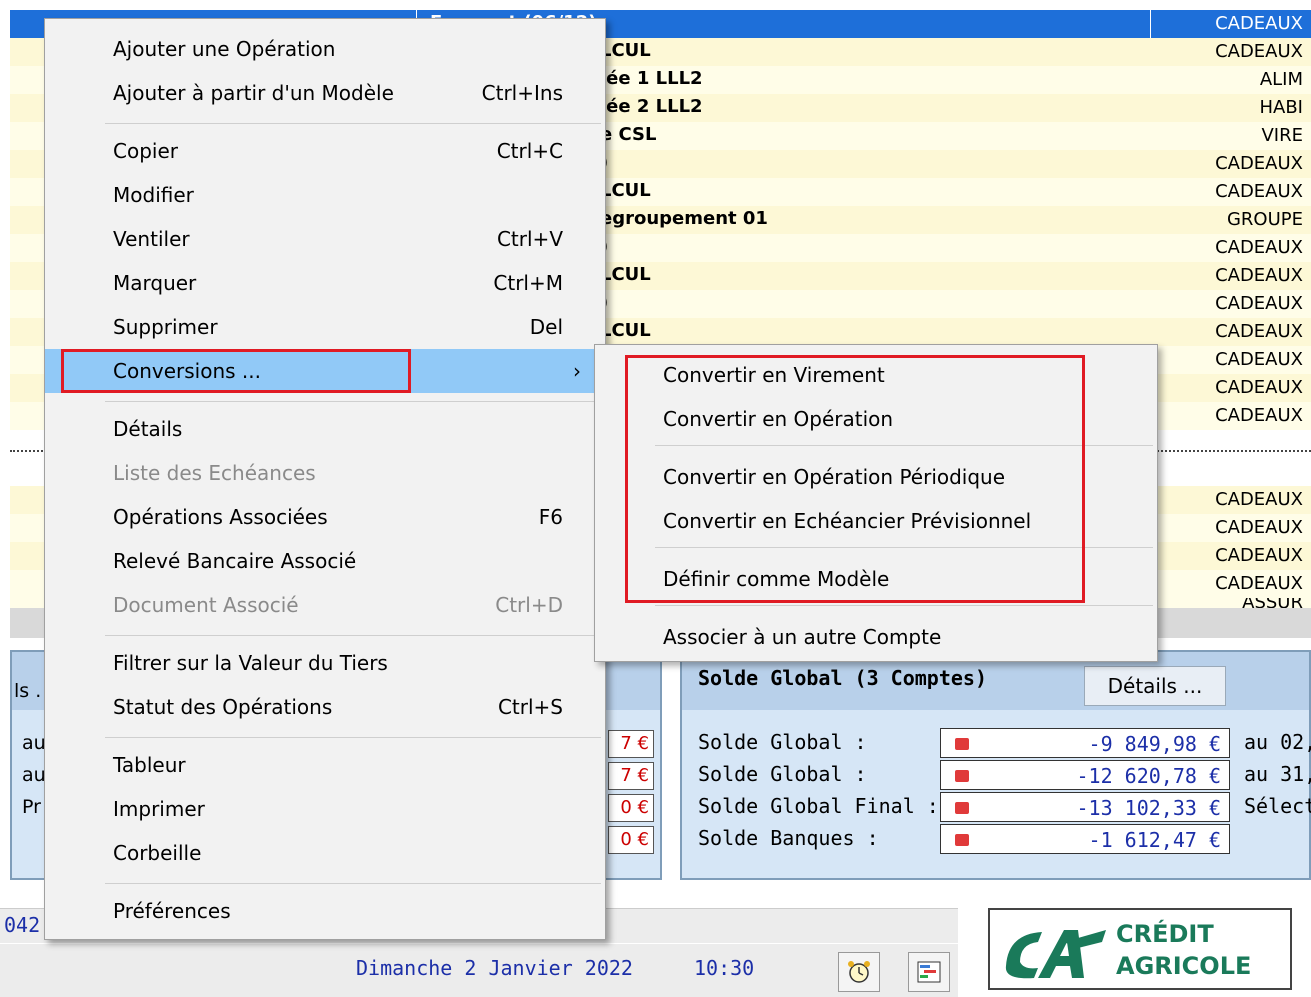 The image size is (1311, 997). I want to click on planning-icon, so click(929, 972).